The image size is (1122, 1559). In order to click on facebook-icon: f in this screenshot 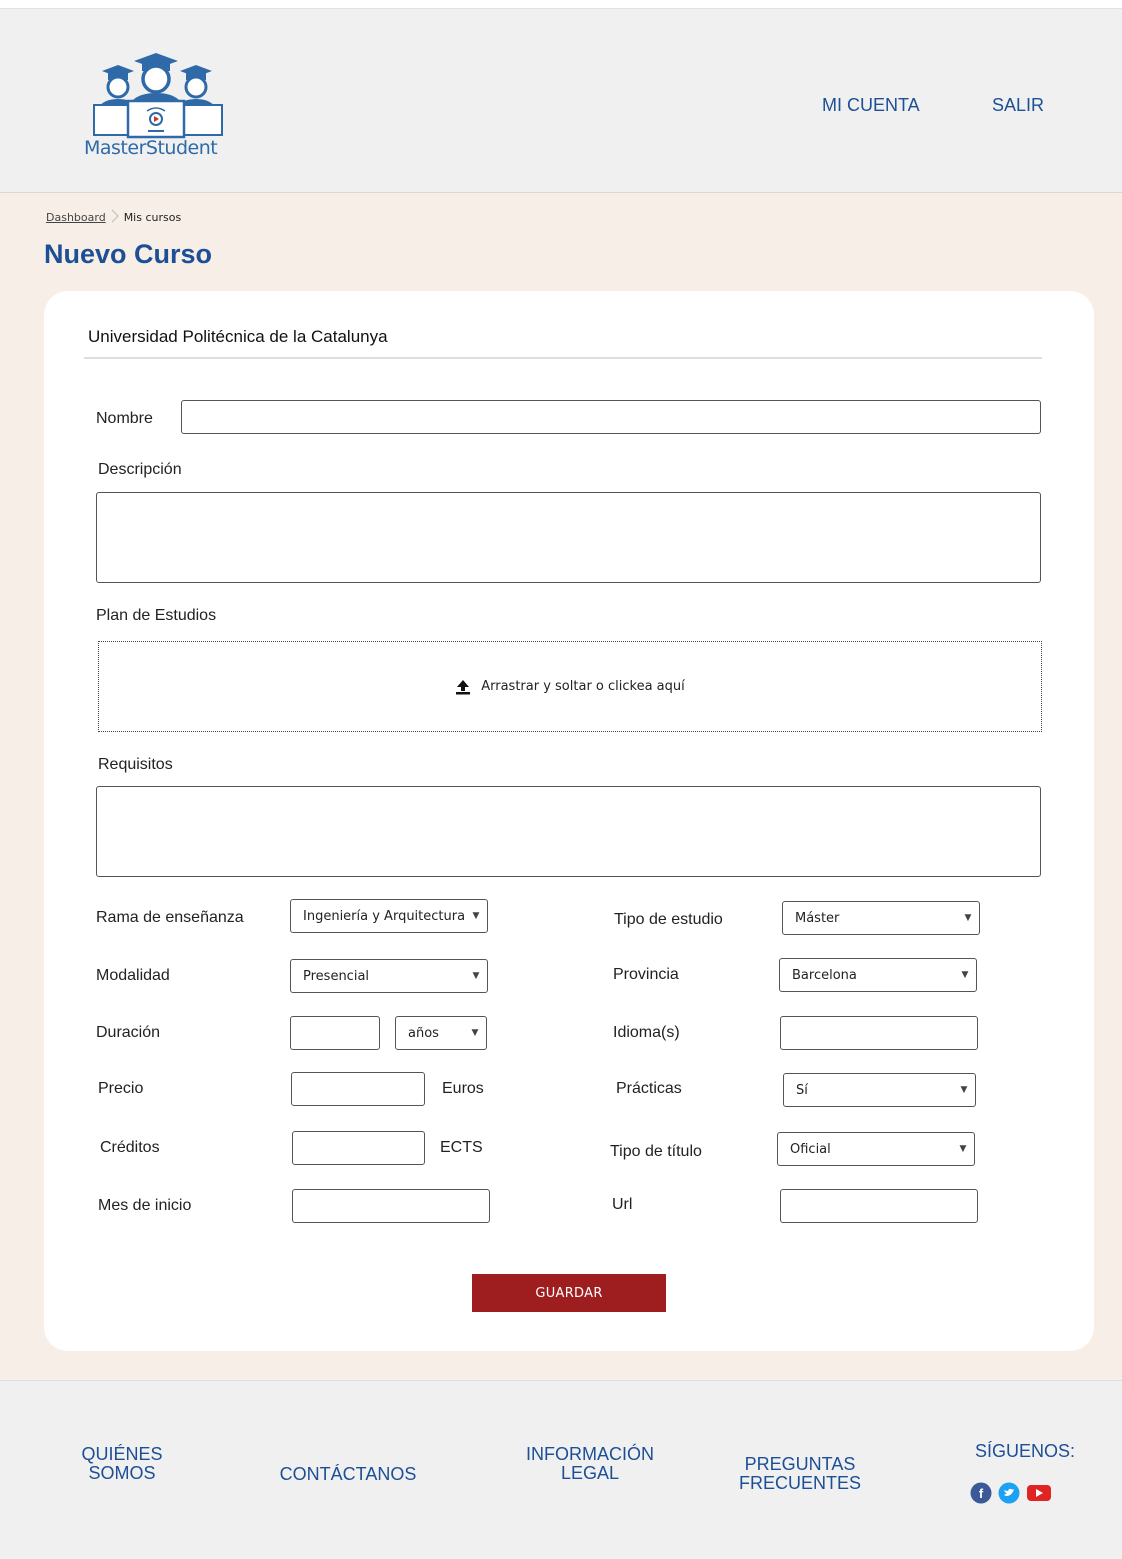, I will do `click(981, 1495)`.